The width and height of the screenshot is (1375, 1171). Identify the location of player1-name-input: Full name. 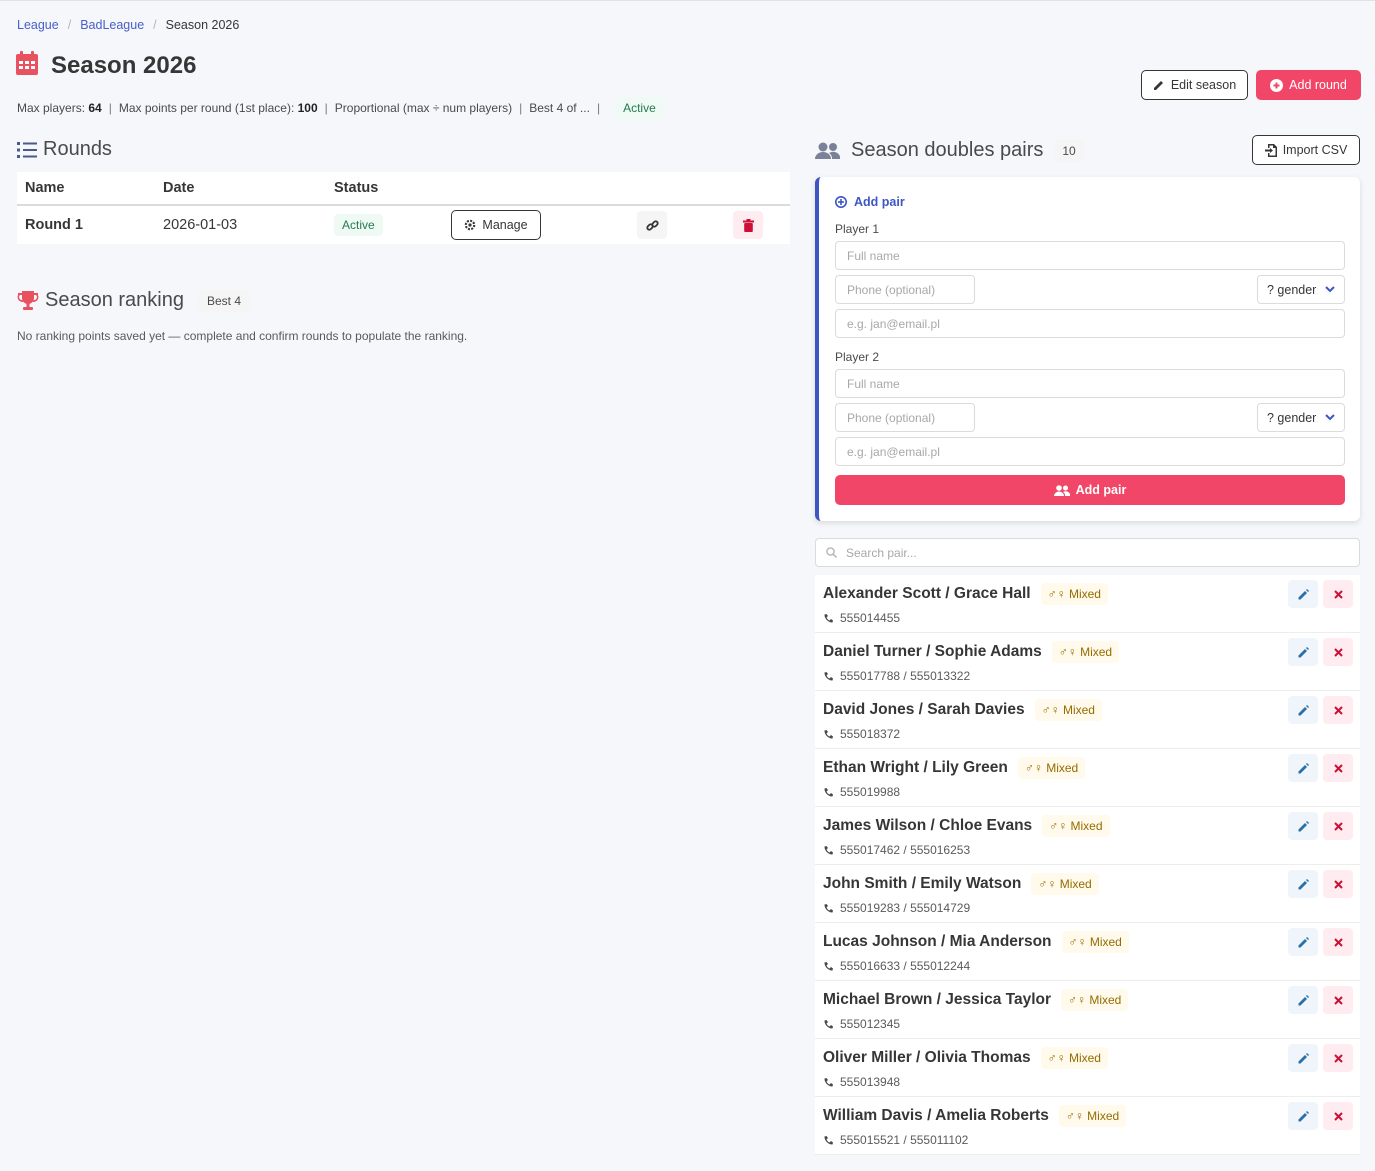
(1090, 255).